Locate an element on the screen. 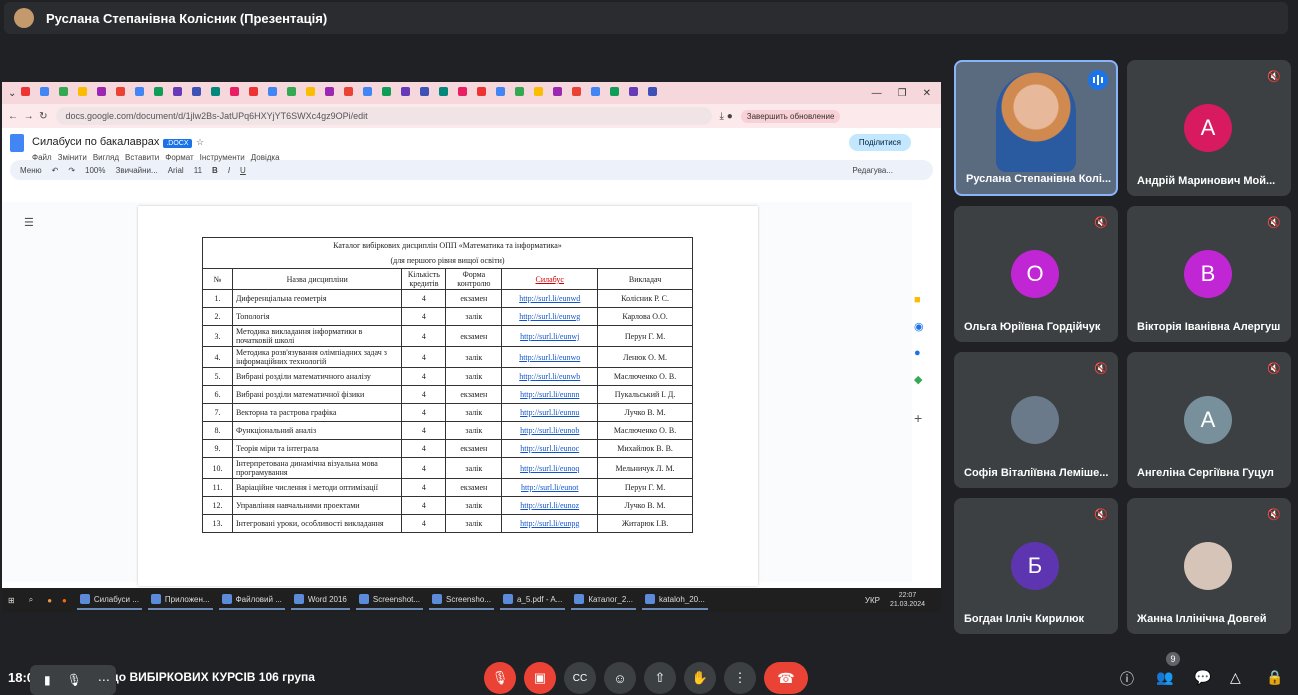  syllabus-link: http://surl.li/eunwg is located at coordinates (550, 316).